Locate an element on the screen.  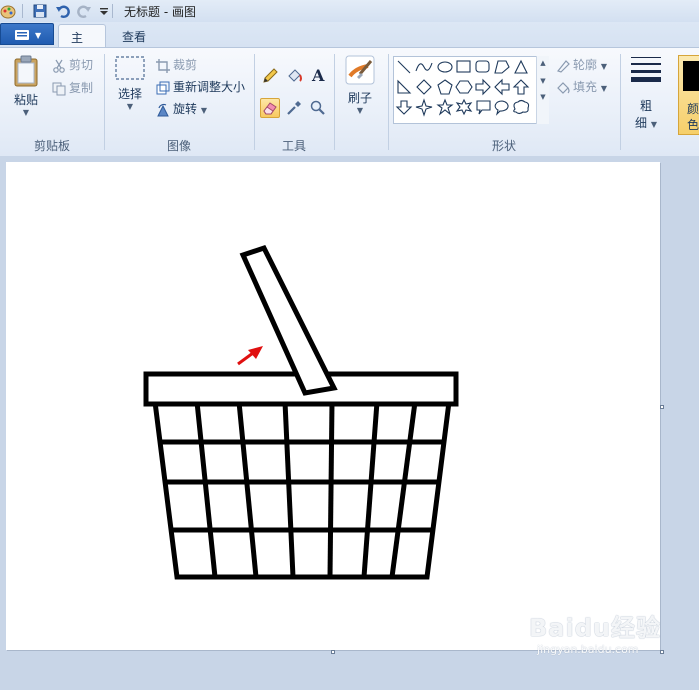
fill-button: 填充 ▼ is located at coordinates (581, 86).